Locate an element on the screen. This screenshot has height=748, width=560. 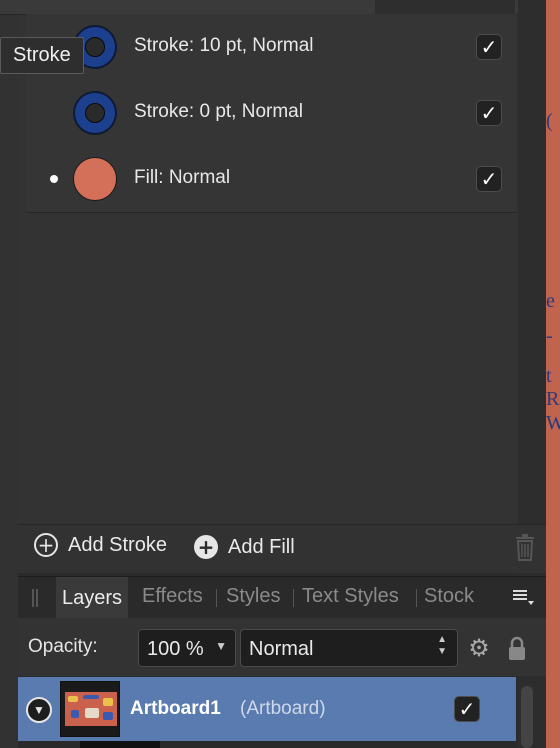
layer-thumbnail is located at coordinates (90, 709).